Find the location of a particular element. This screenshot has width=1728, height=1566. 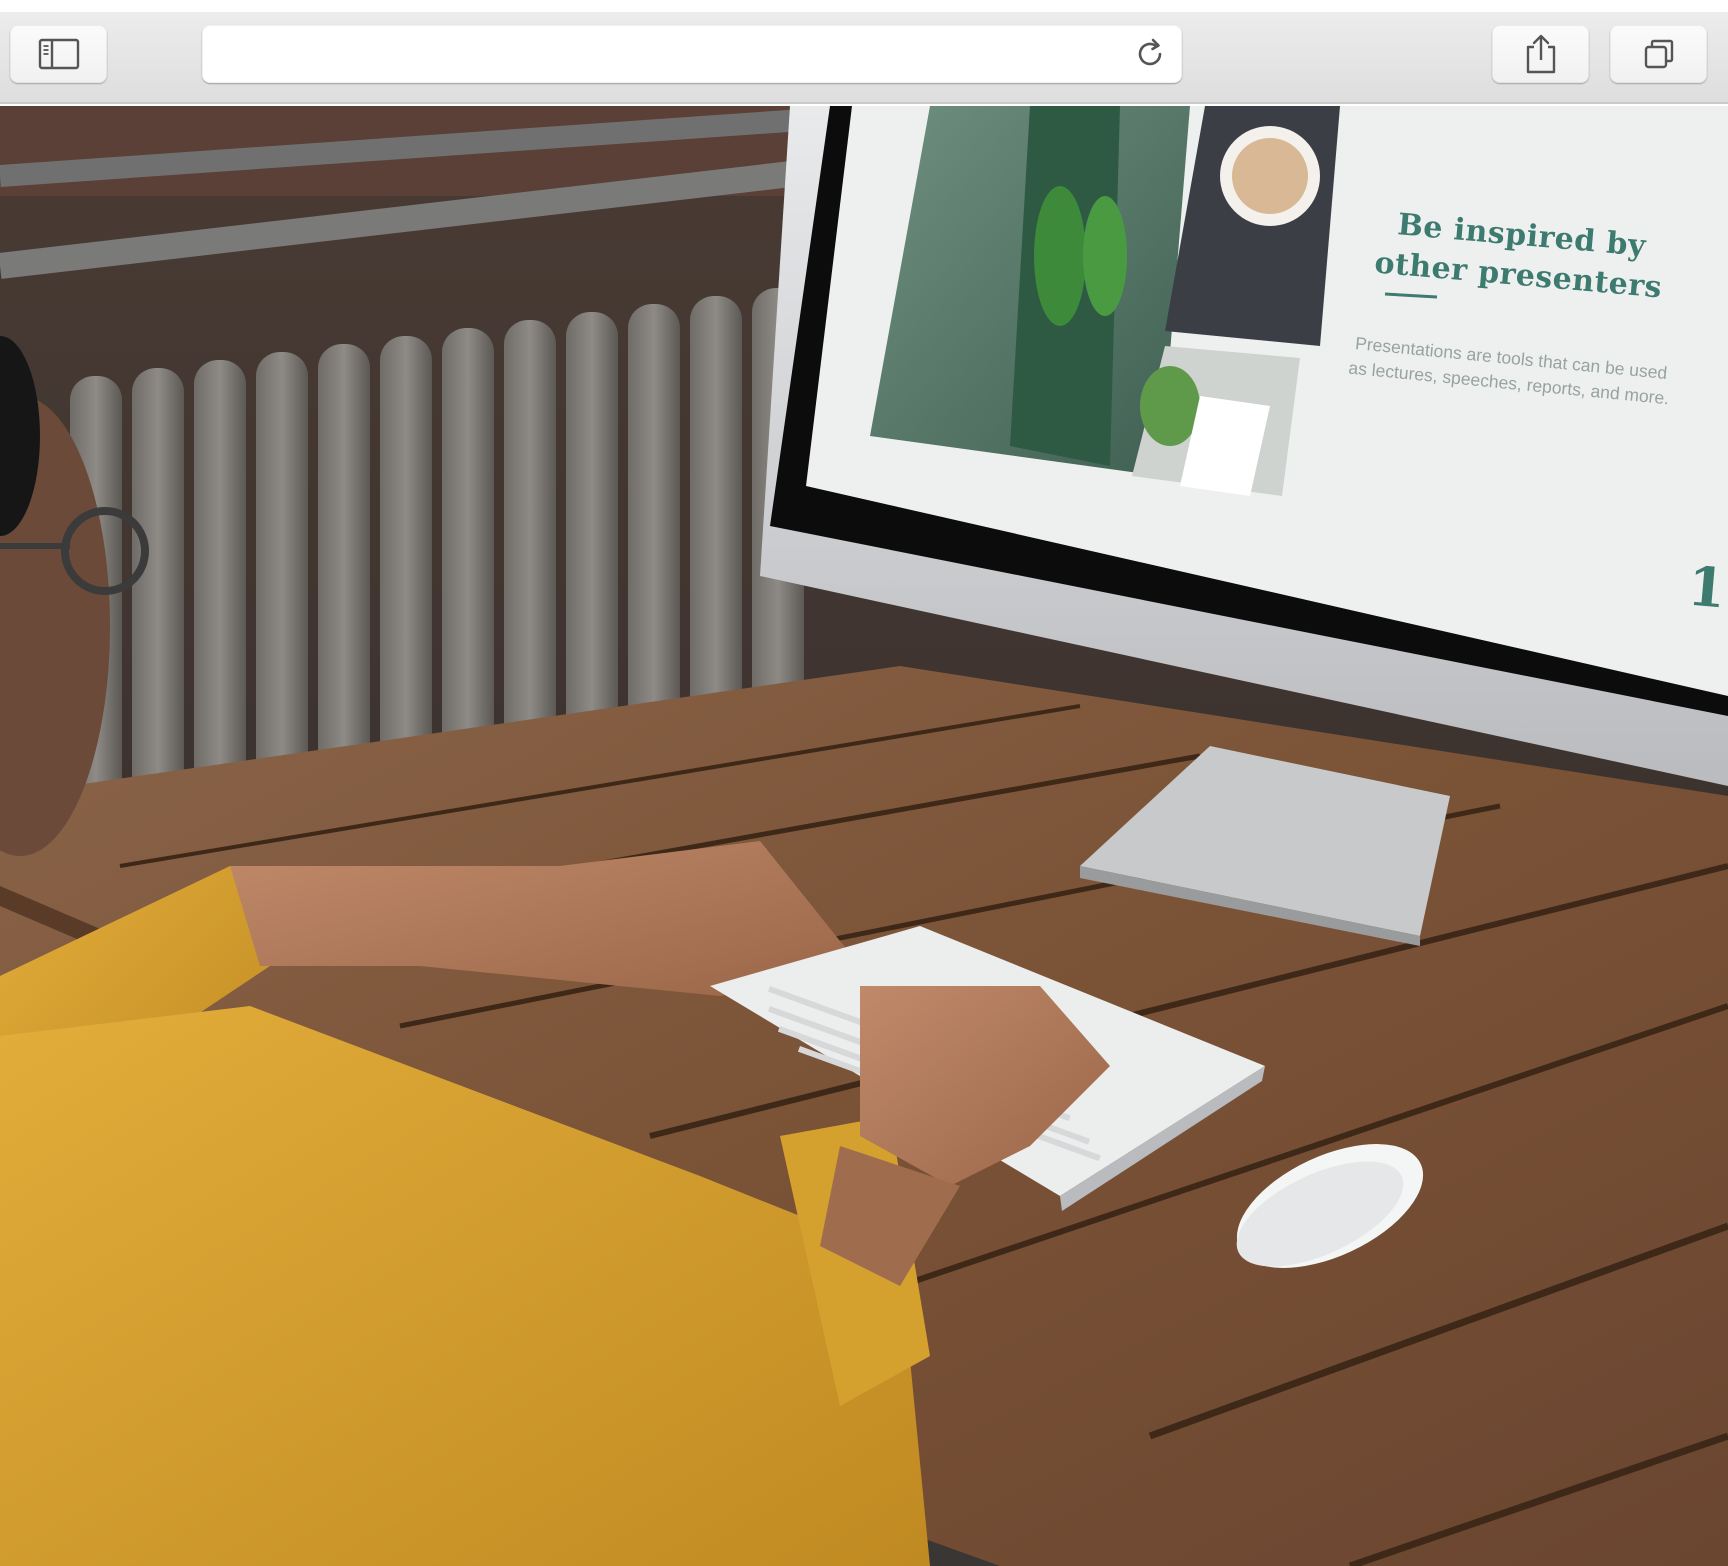

address-bar is located at coordinates (692, 55).